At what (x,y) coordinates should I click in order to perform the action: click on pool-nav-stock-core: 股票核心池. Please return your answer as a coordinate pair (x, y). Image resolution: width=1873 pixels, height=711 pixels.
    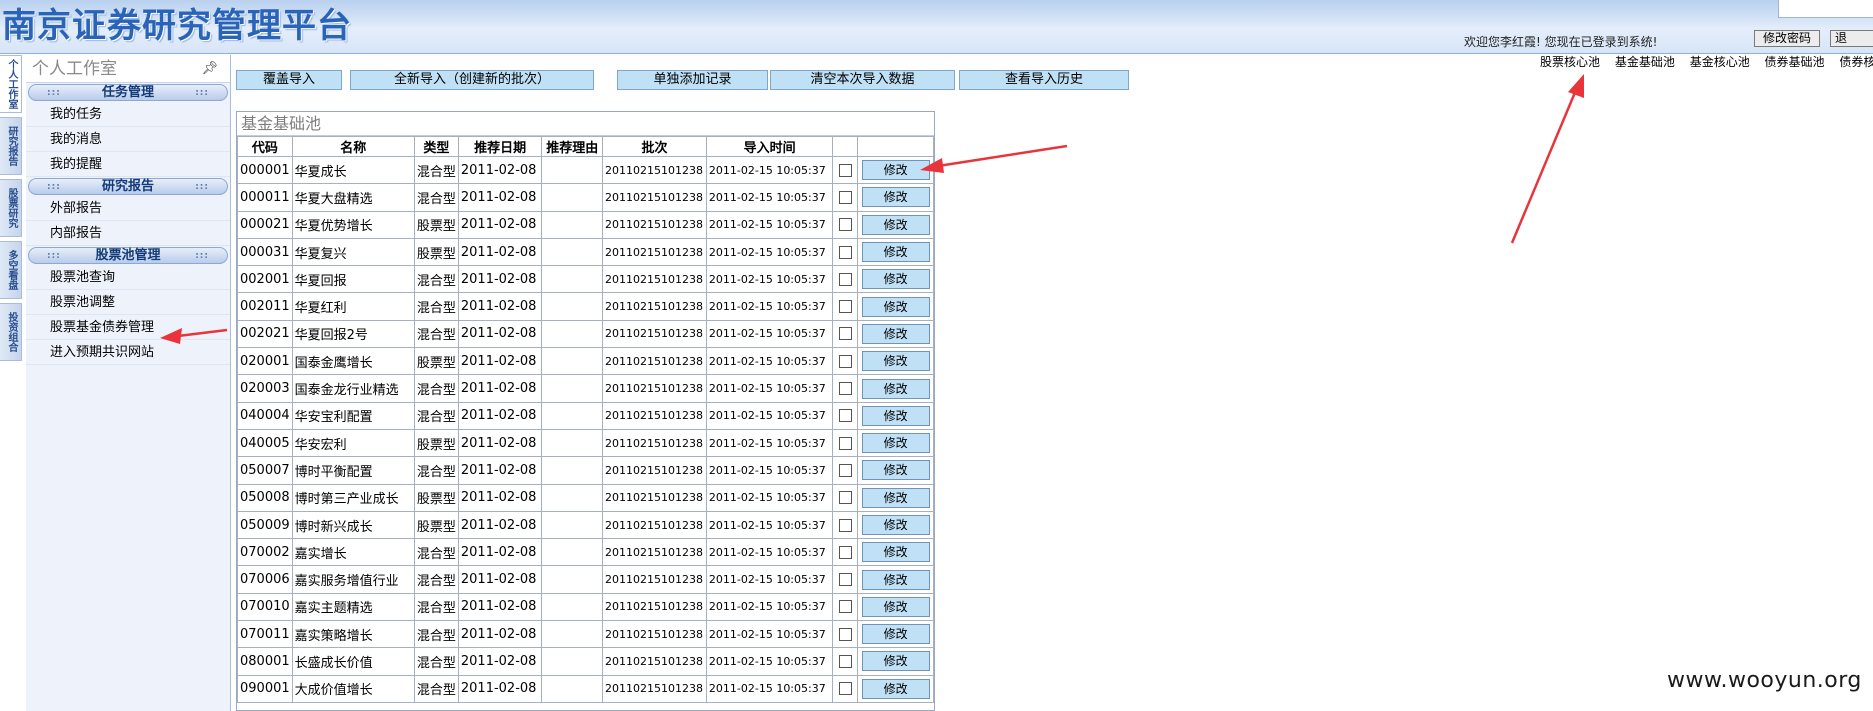
    Looking at the image, I should click on (1570, 62).